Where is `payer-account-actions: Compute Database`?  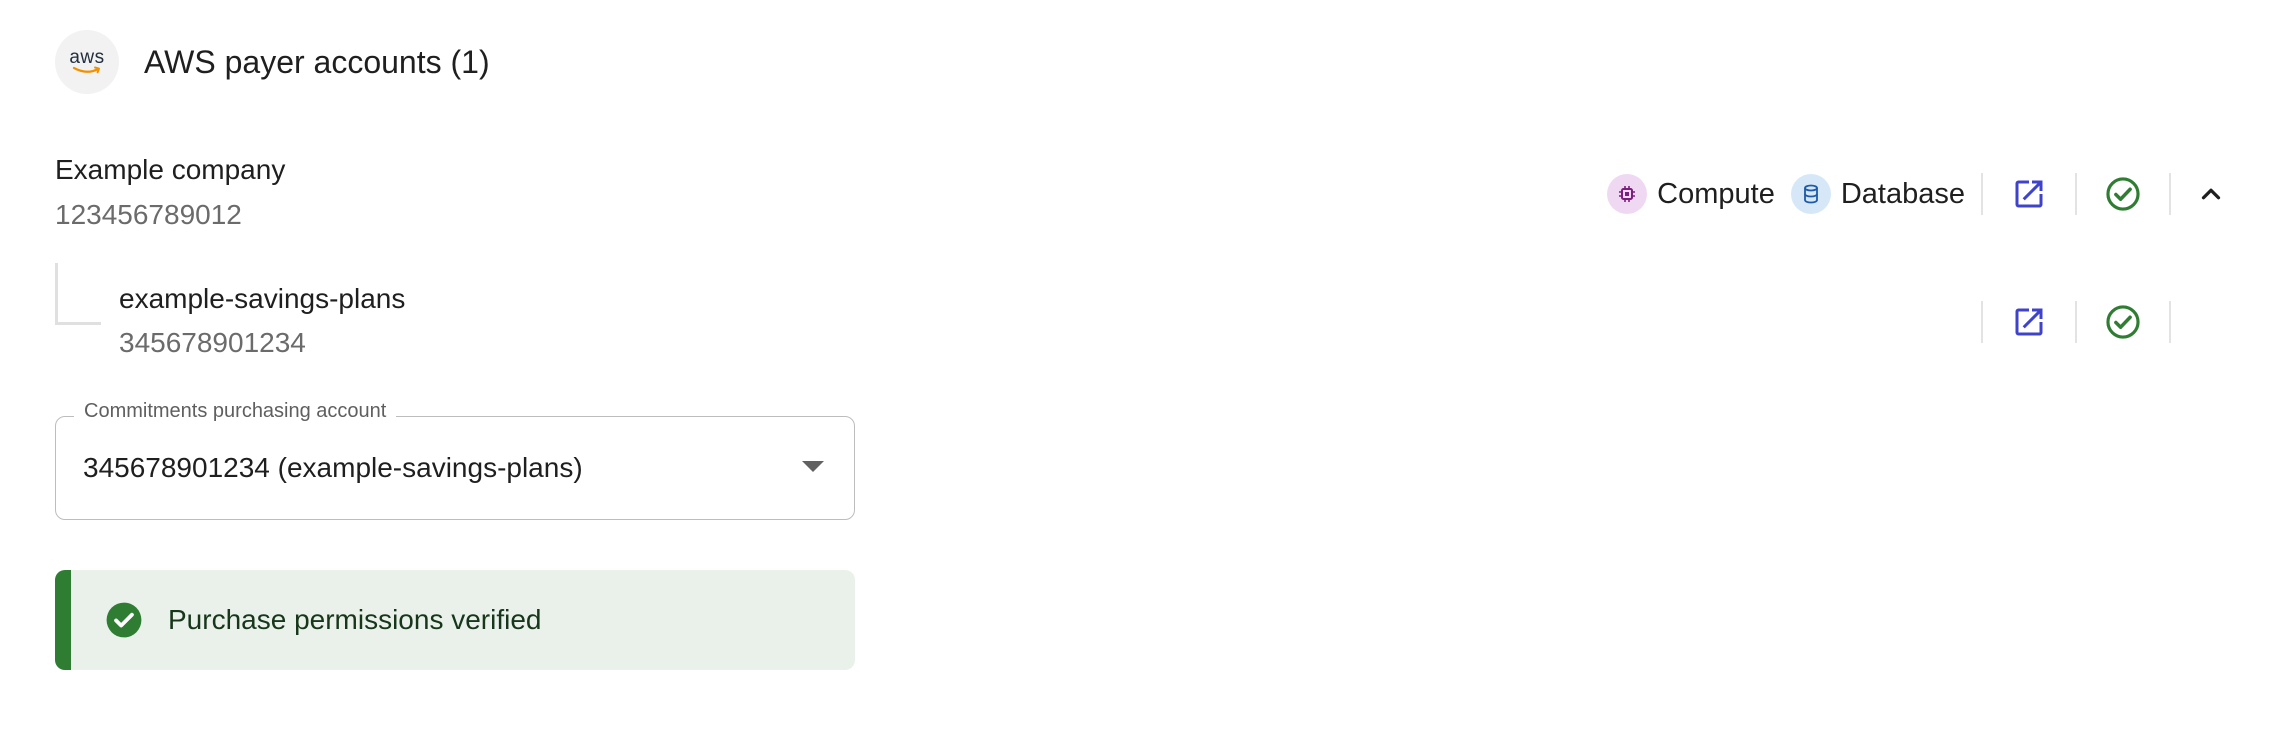 payer-account-actions: Compute Database is located at coordinates (1921, 194).